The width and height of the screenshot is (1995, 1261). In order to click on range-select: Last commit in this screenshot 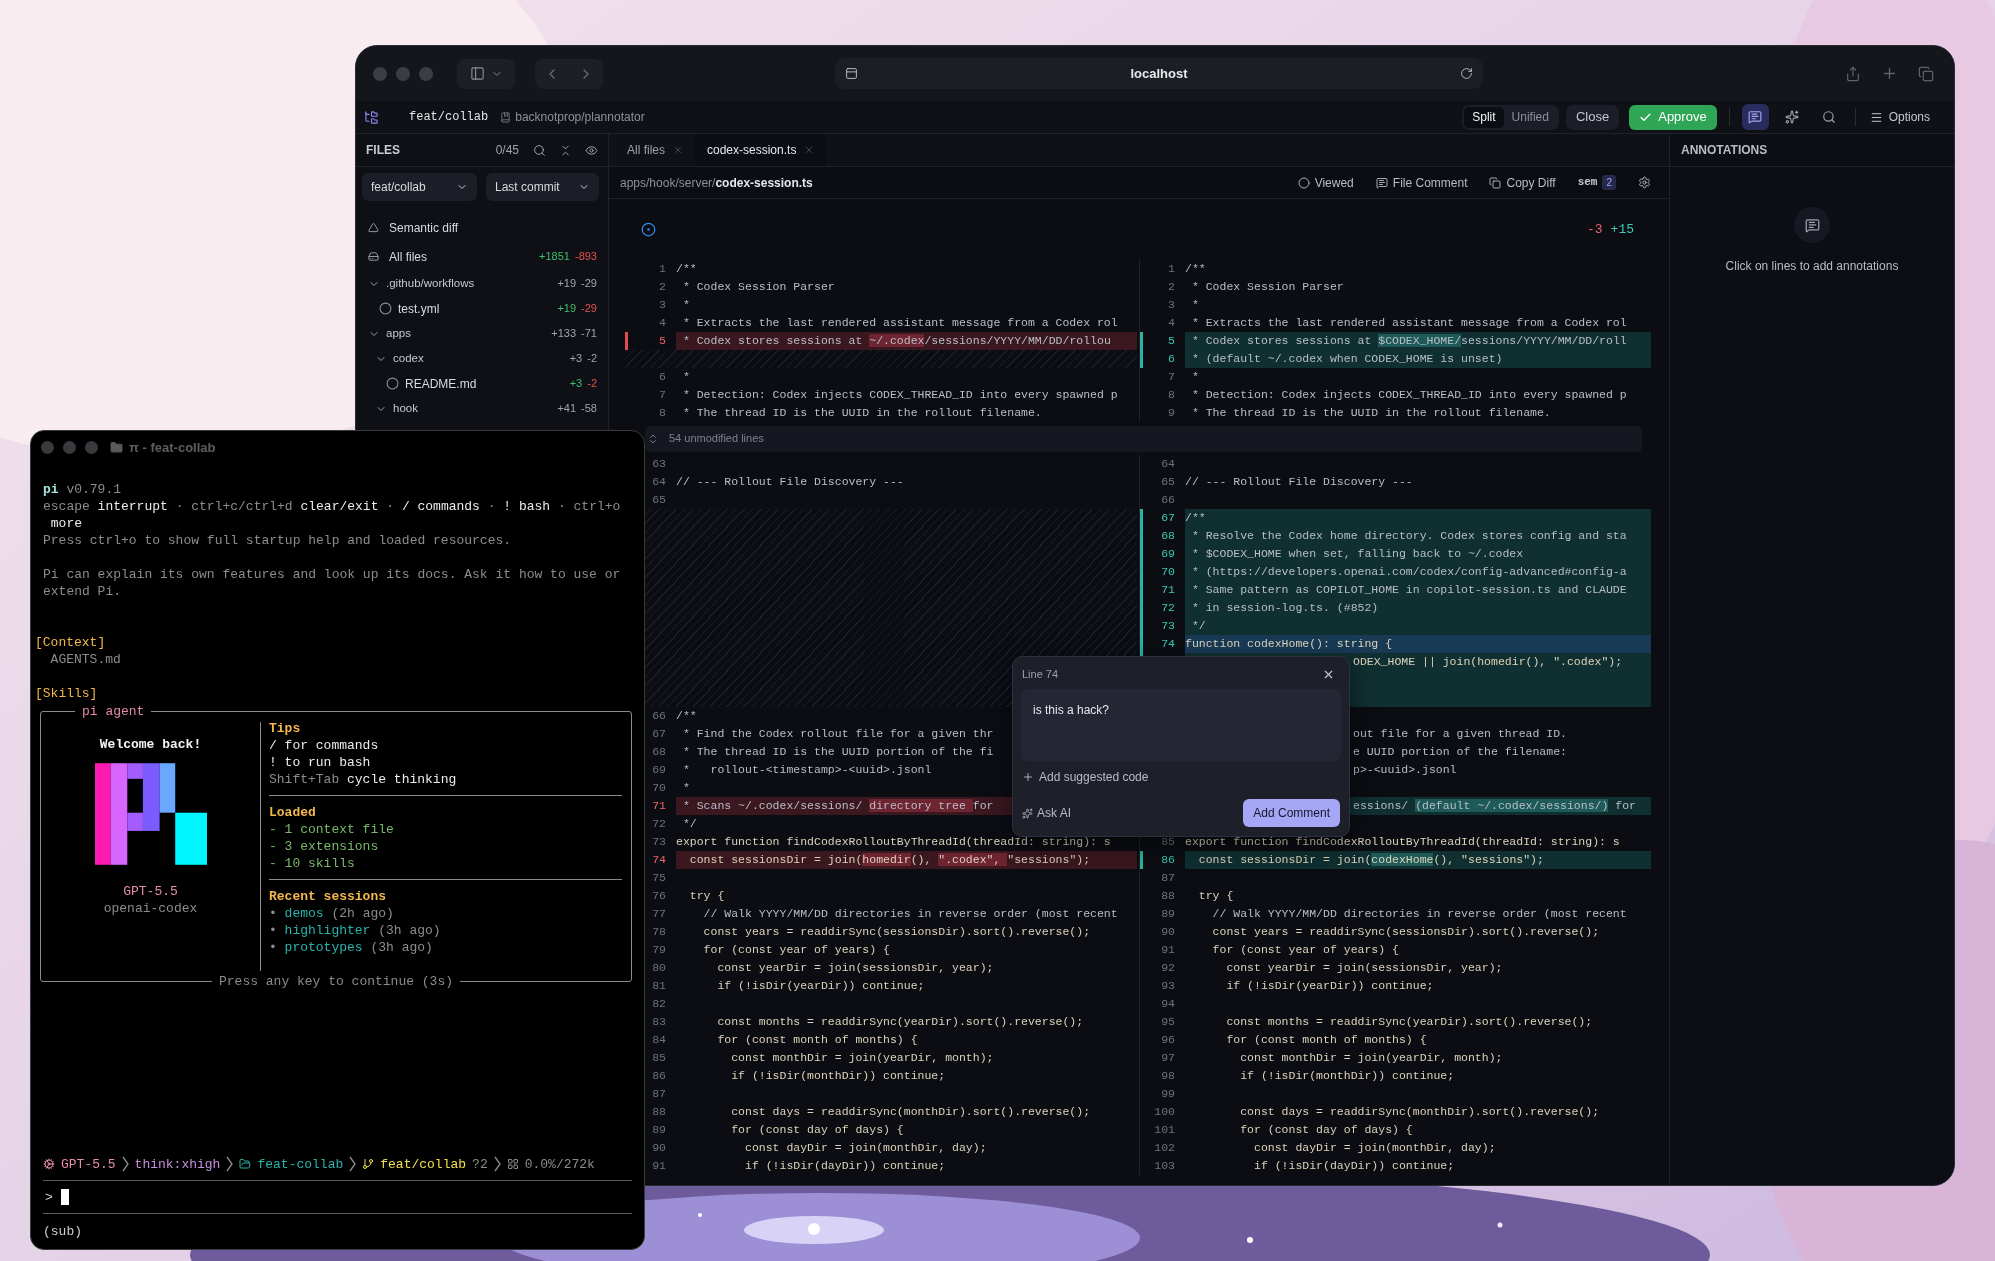, I will do `click(542, 187)`.